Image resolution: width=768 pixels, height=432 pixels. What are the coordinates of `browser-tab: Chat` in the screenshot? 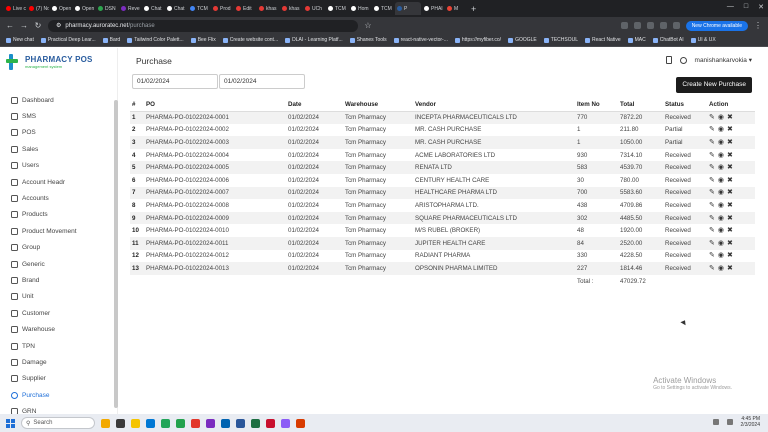 It's located at (153, 8).